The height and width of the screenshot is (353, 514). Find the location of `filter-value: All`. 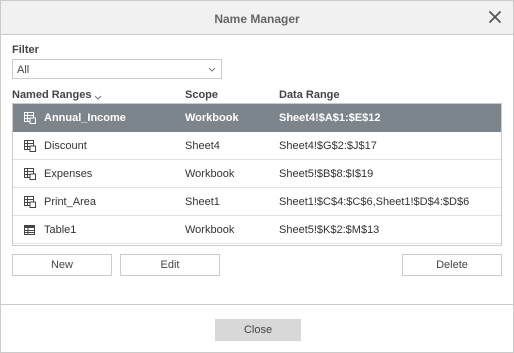

filter-value: All is located at coordinates (23, 70).